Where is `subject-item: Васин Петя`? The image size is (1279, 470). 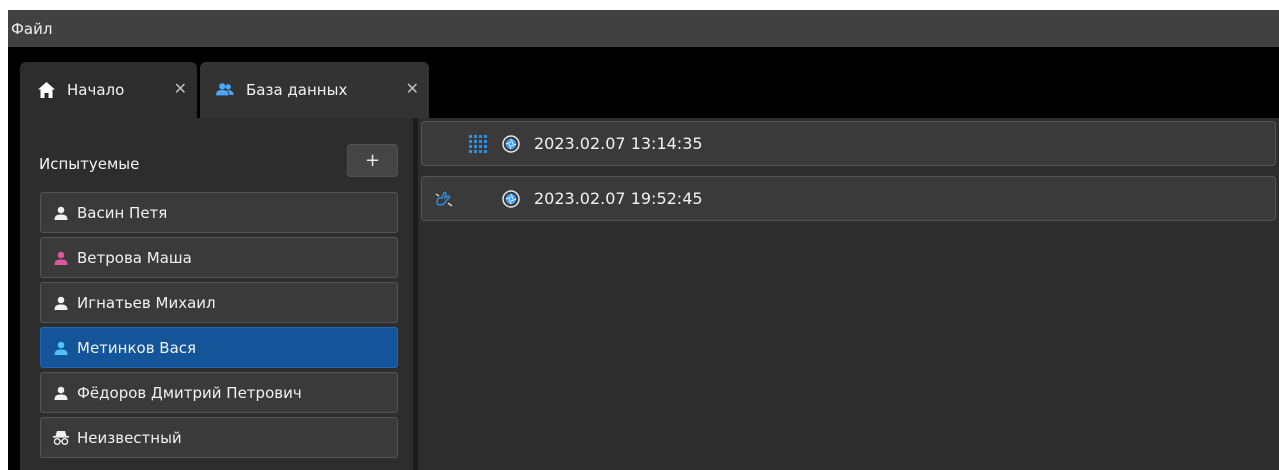
subject-item: Васин Петя is located at coordinates (219, 212).